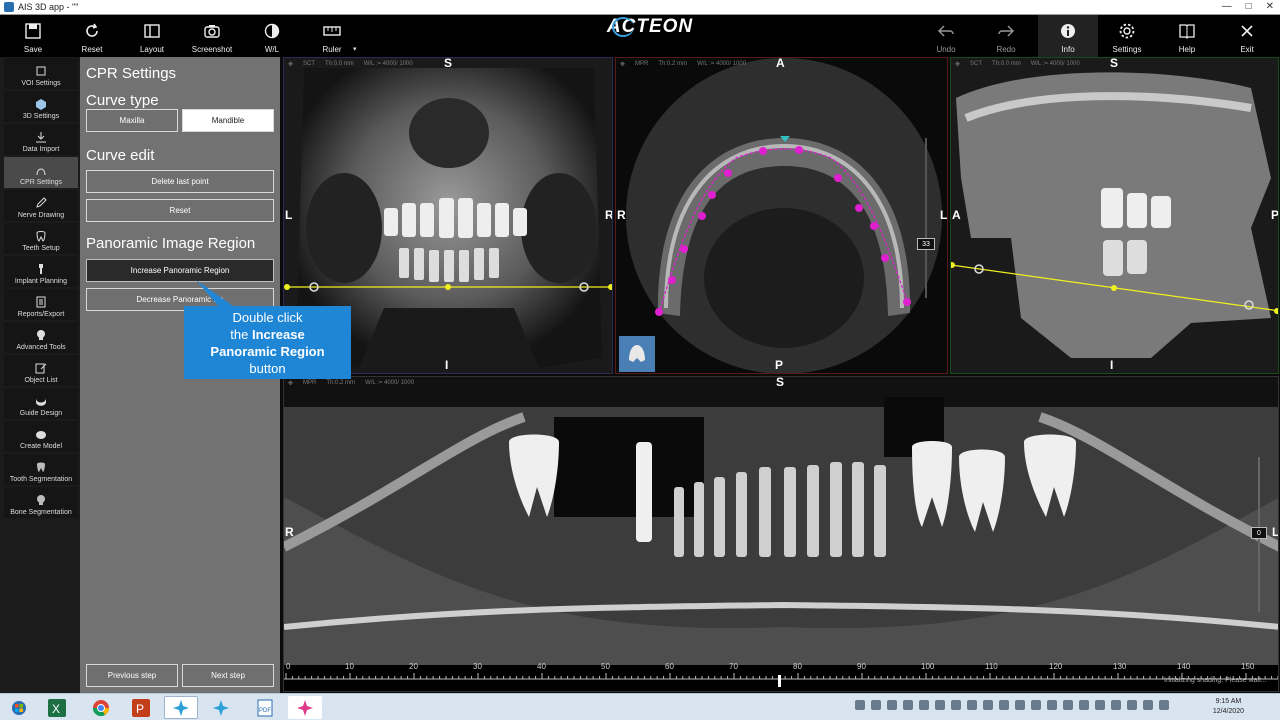 The height and width of the screenshot is (720, 1280). What do you see at coordinates (946, 36) in the screenshot?
I see `undo-button: Undo` at bounding box center [946, 36].